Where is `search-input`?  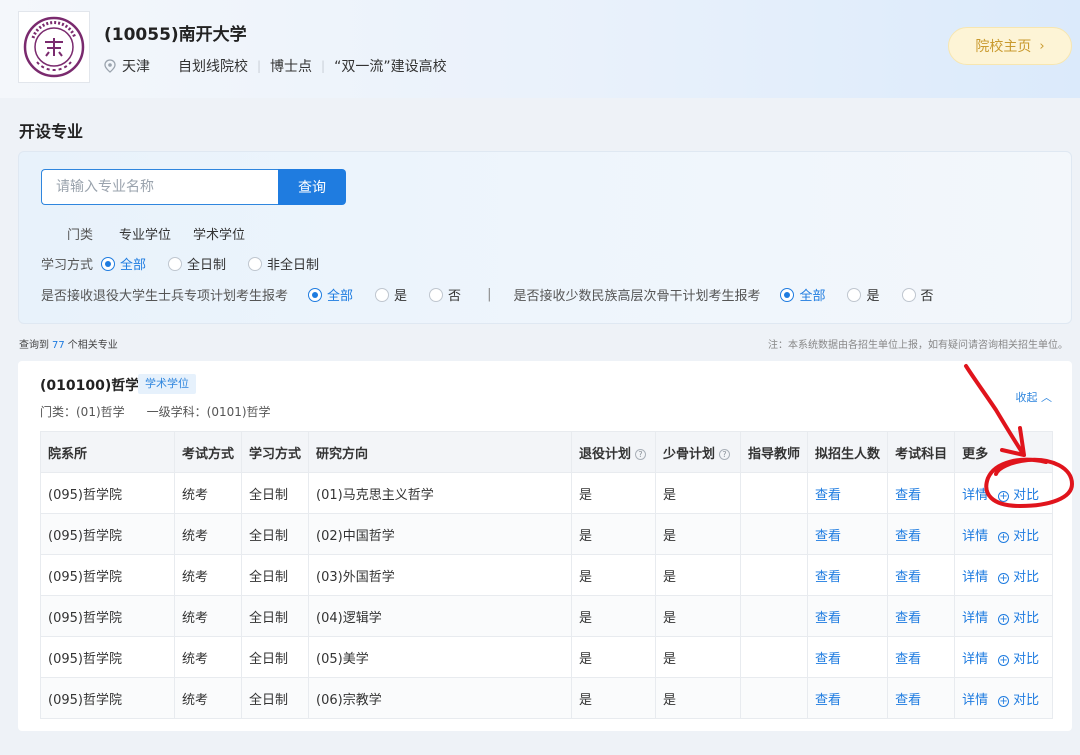 search-input is located at coordinates (160, 187).